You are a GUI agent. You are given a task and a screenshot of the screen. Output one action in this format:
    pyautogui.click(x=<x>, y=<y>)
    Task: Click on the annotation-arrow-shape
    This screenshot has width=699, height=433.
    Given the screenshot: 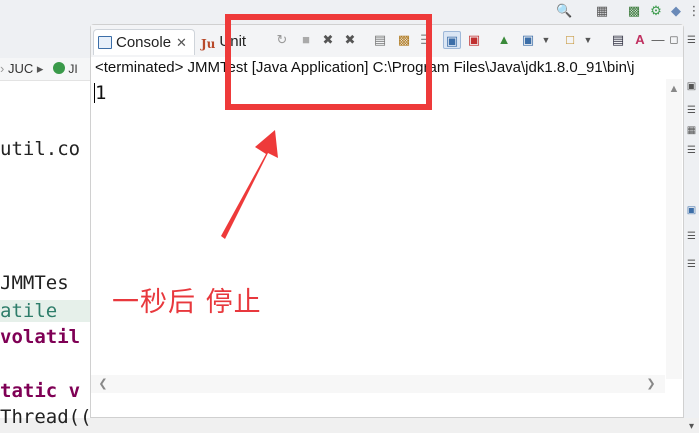 What is the action you would take?
    pyautogui.click(x=249, y=184)
    